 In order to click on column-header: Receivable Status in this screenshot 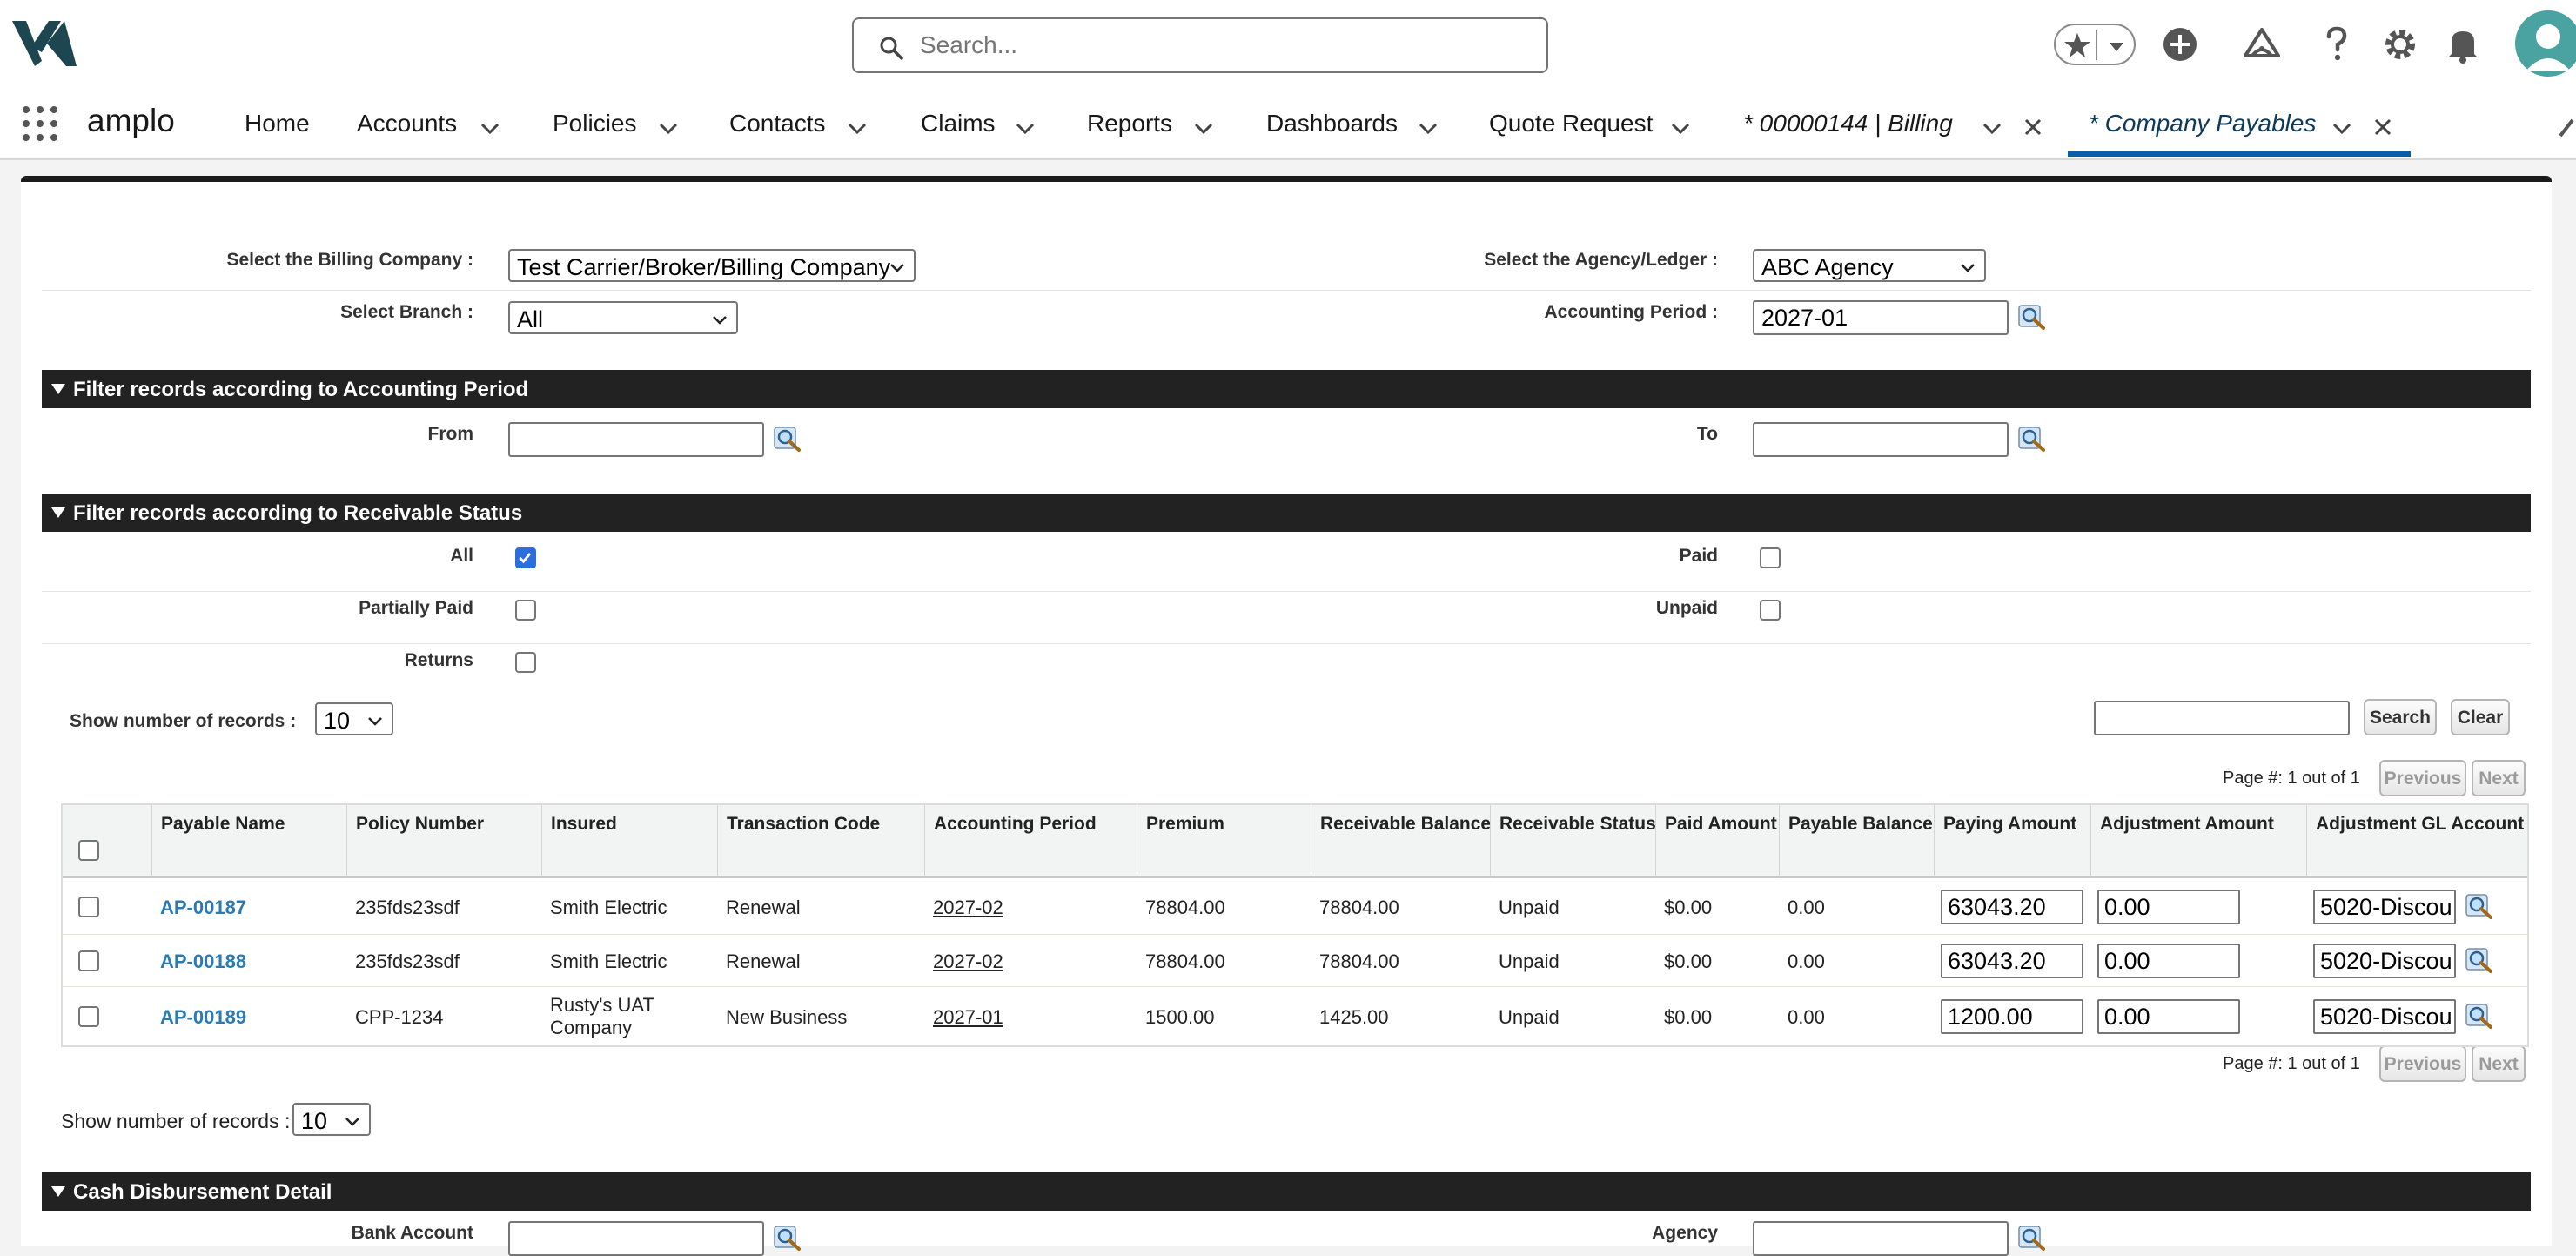, I will do `click(1573, 841)`.